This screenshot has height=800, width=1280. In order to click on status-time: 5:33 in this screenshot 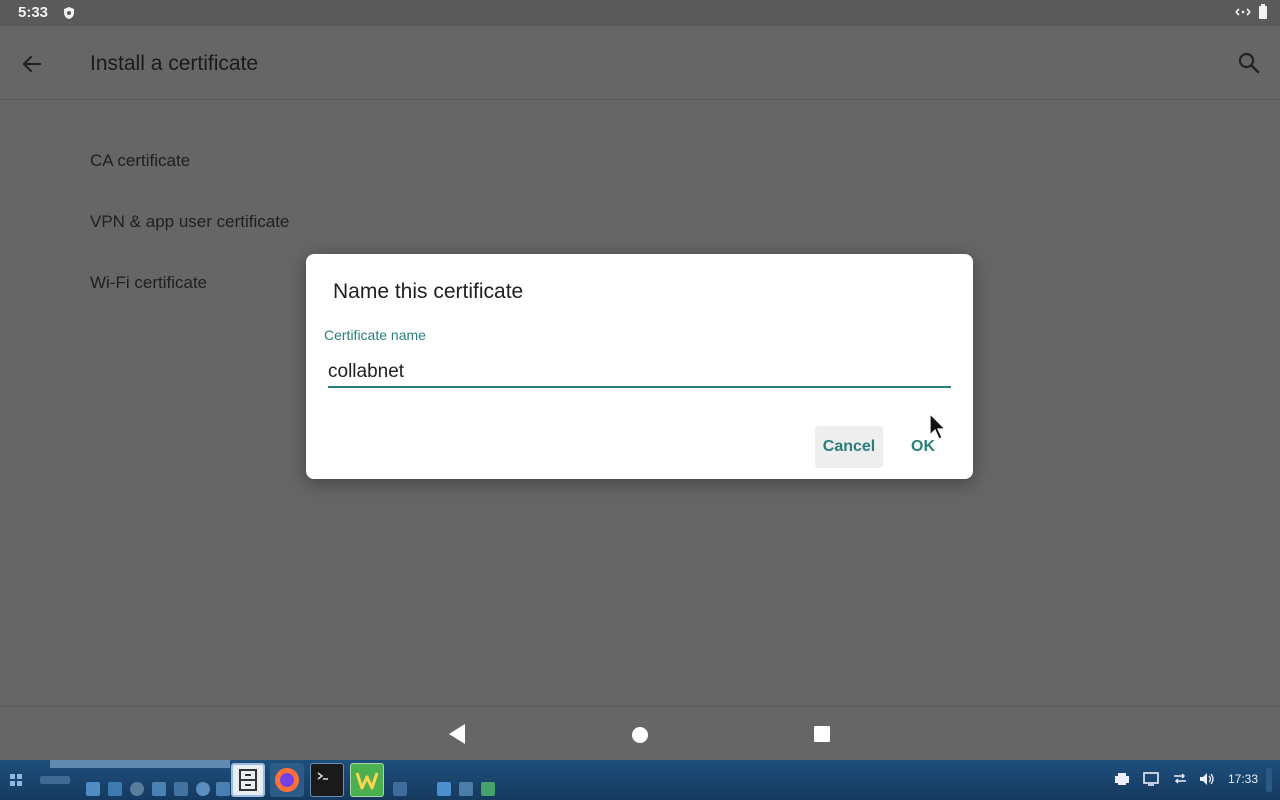, I will do `click(33, 12)`.